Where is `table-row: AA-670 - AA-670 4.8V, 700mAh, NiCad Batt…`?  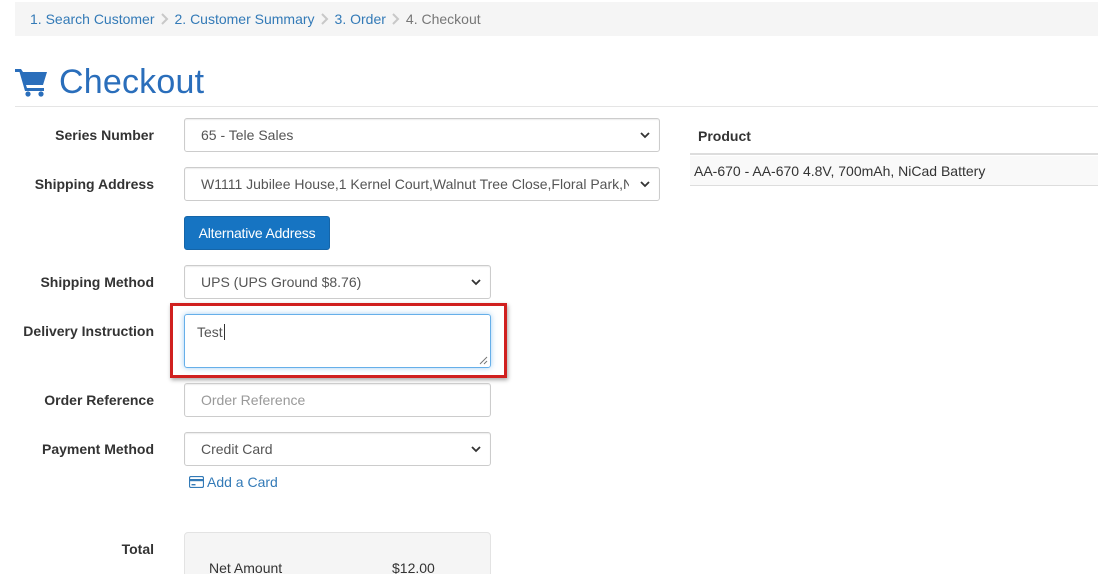
table-row: AA-670 - AA-670 4.8V, 700mAh, NiCad Batt… is located at coordinates (894, 171).